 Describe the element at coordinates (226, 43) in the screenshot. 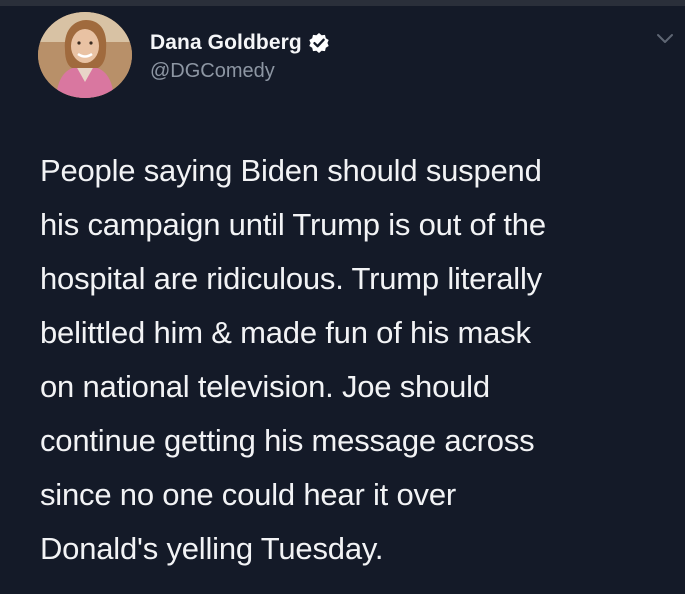

I see `display-name: Dana Goldberg` at that location.